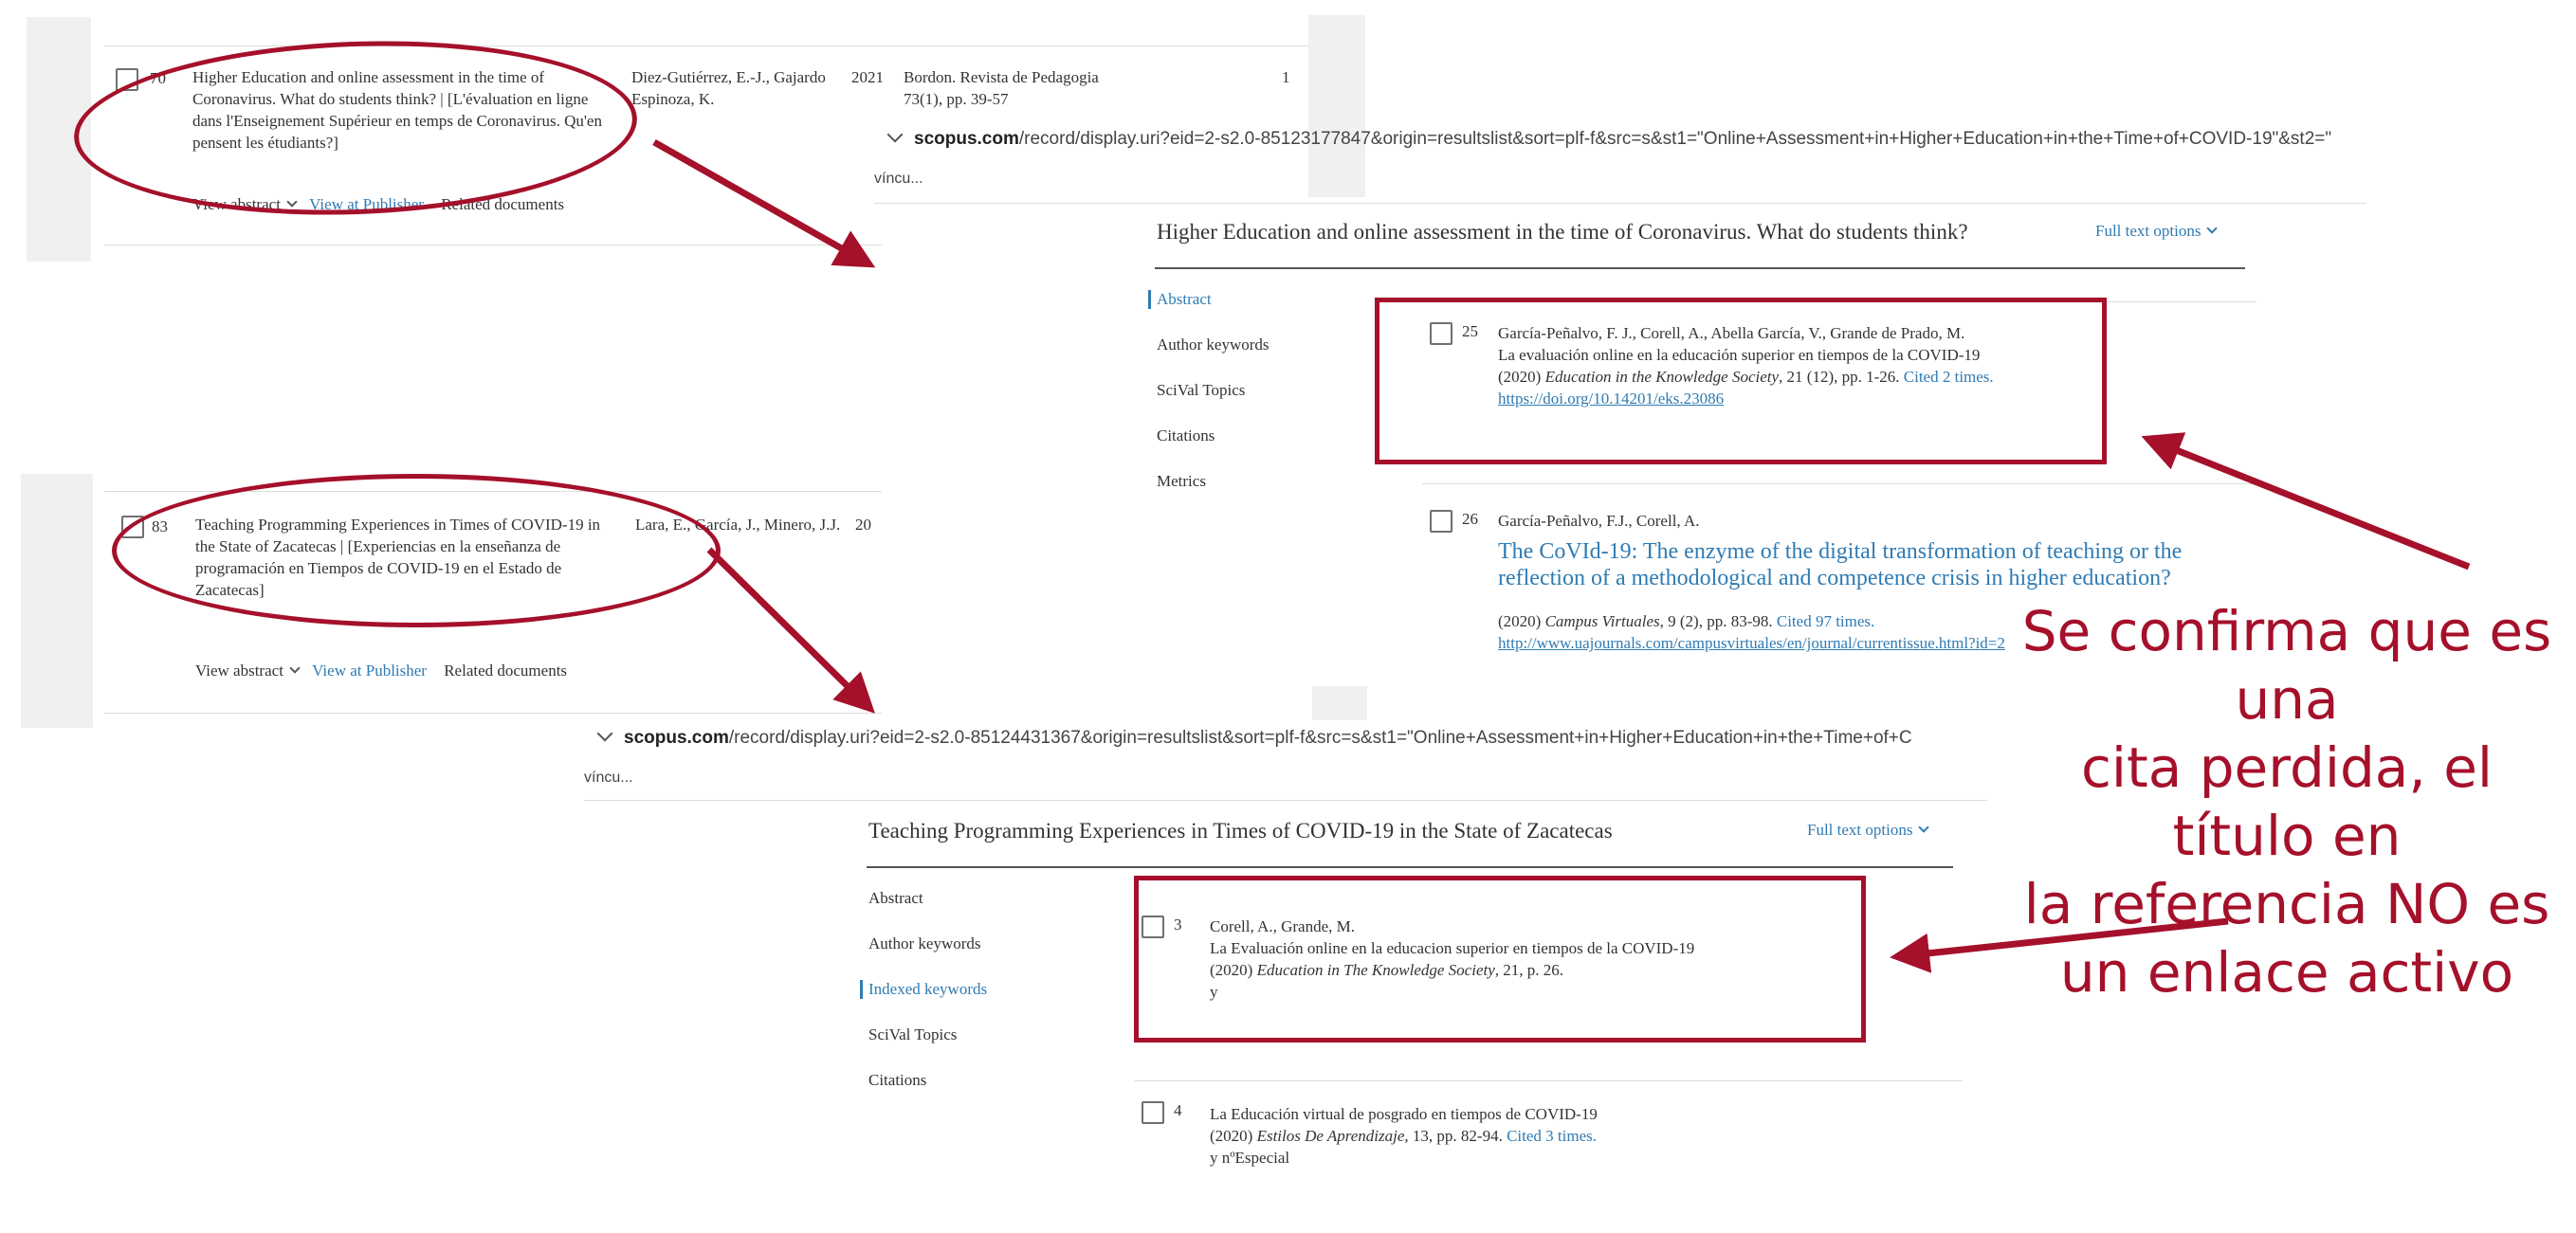  Describe the element at coordinates (1602, 621) in the screenshot. I see `ref26-journal: Campus Virtuales` at that location.